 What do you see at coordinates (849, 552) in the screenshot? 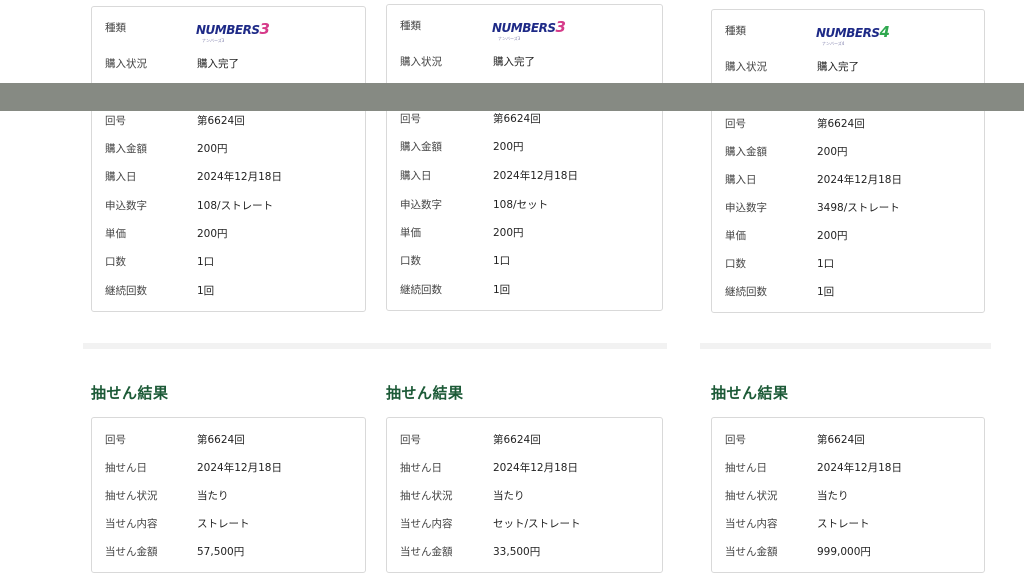
I see `result-row: 当せん金額 999,000円` at bounding box center [849, 552].